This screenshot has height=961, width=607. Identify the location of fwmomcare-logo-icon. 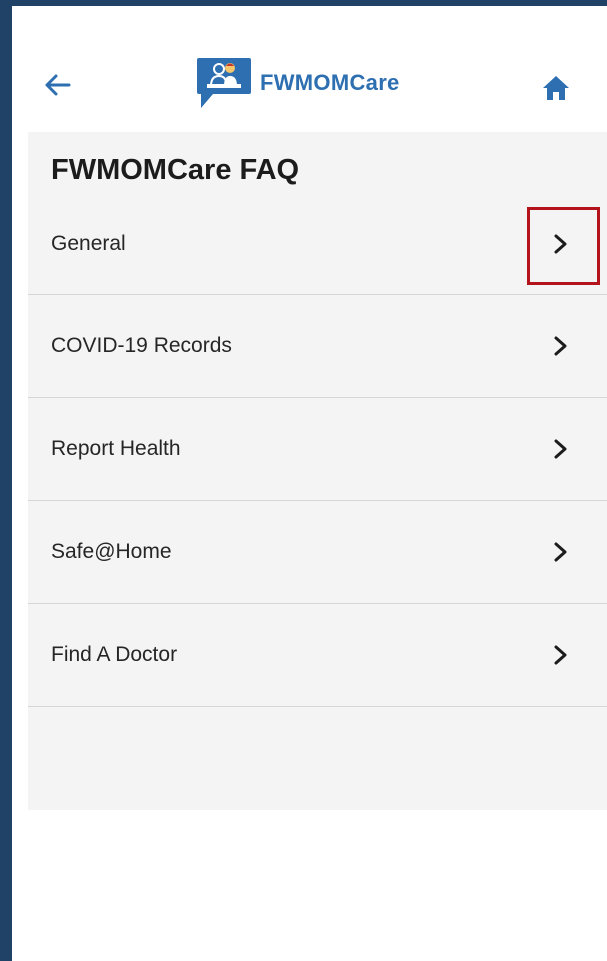
(224, 84).